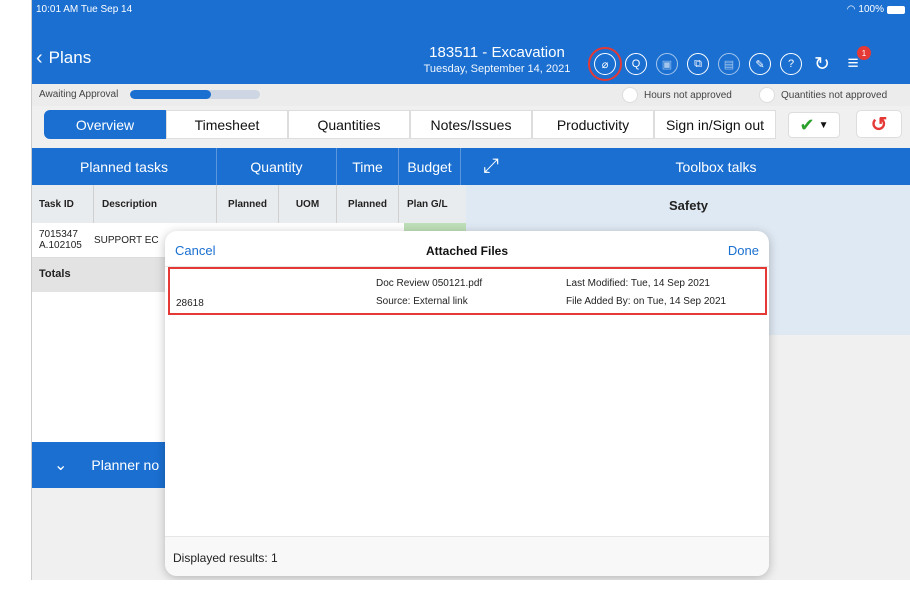 The image size is (910, 589). Describe the element at coordinates (429, 283) in the screenshot. I see `file-name: Doc Review 050121.pdf` at that location.